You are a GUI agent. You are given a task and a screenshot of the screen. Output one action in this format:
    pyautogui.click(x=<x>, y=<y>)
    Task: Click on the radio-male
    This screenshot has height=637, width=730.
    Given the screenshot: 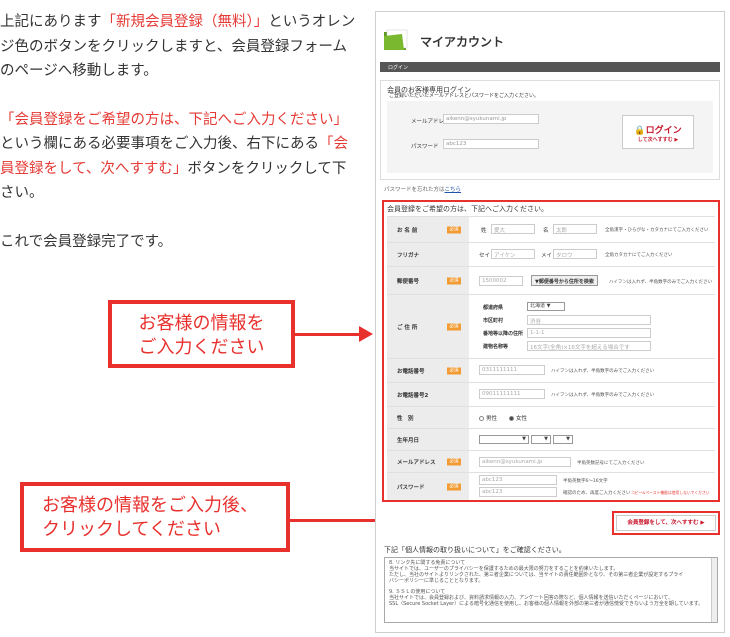 What is the action you would take?
    pyautogui.click(x=481, y=418)
    